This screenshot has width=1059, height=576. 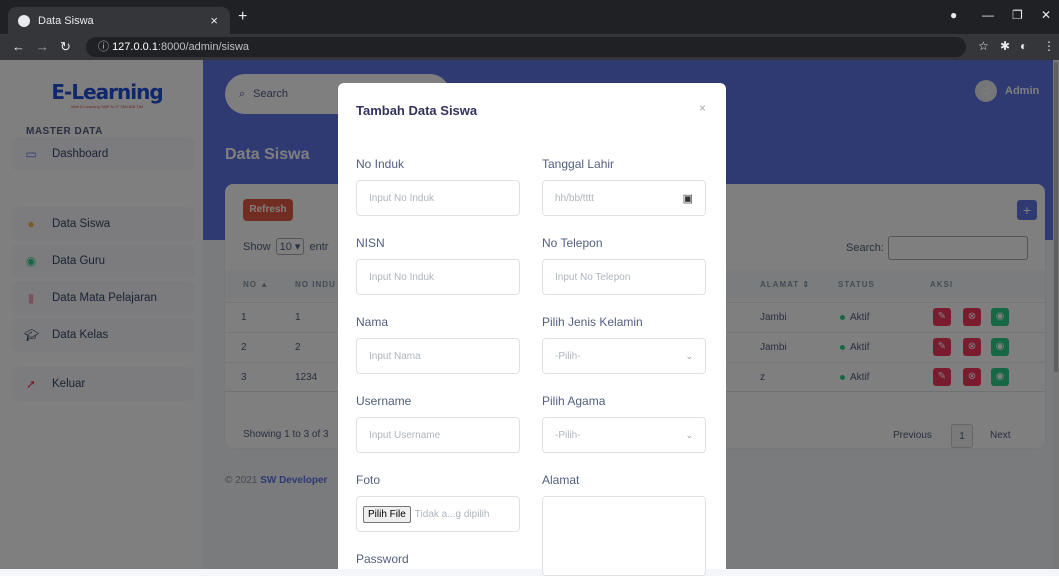 What do you see at coordinates (574, 401) in the screenshot?
I see `agama-label: Pilih Agama` at bounding box center [574, 401].